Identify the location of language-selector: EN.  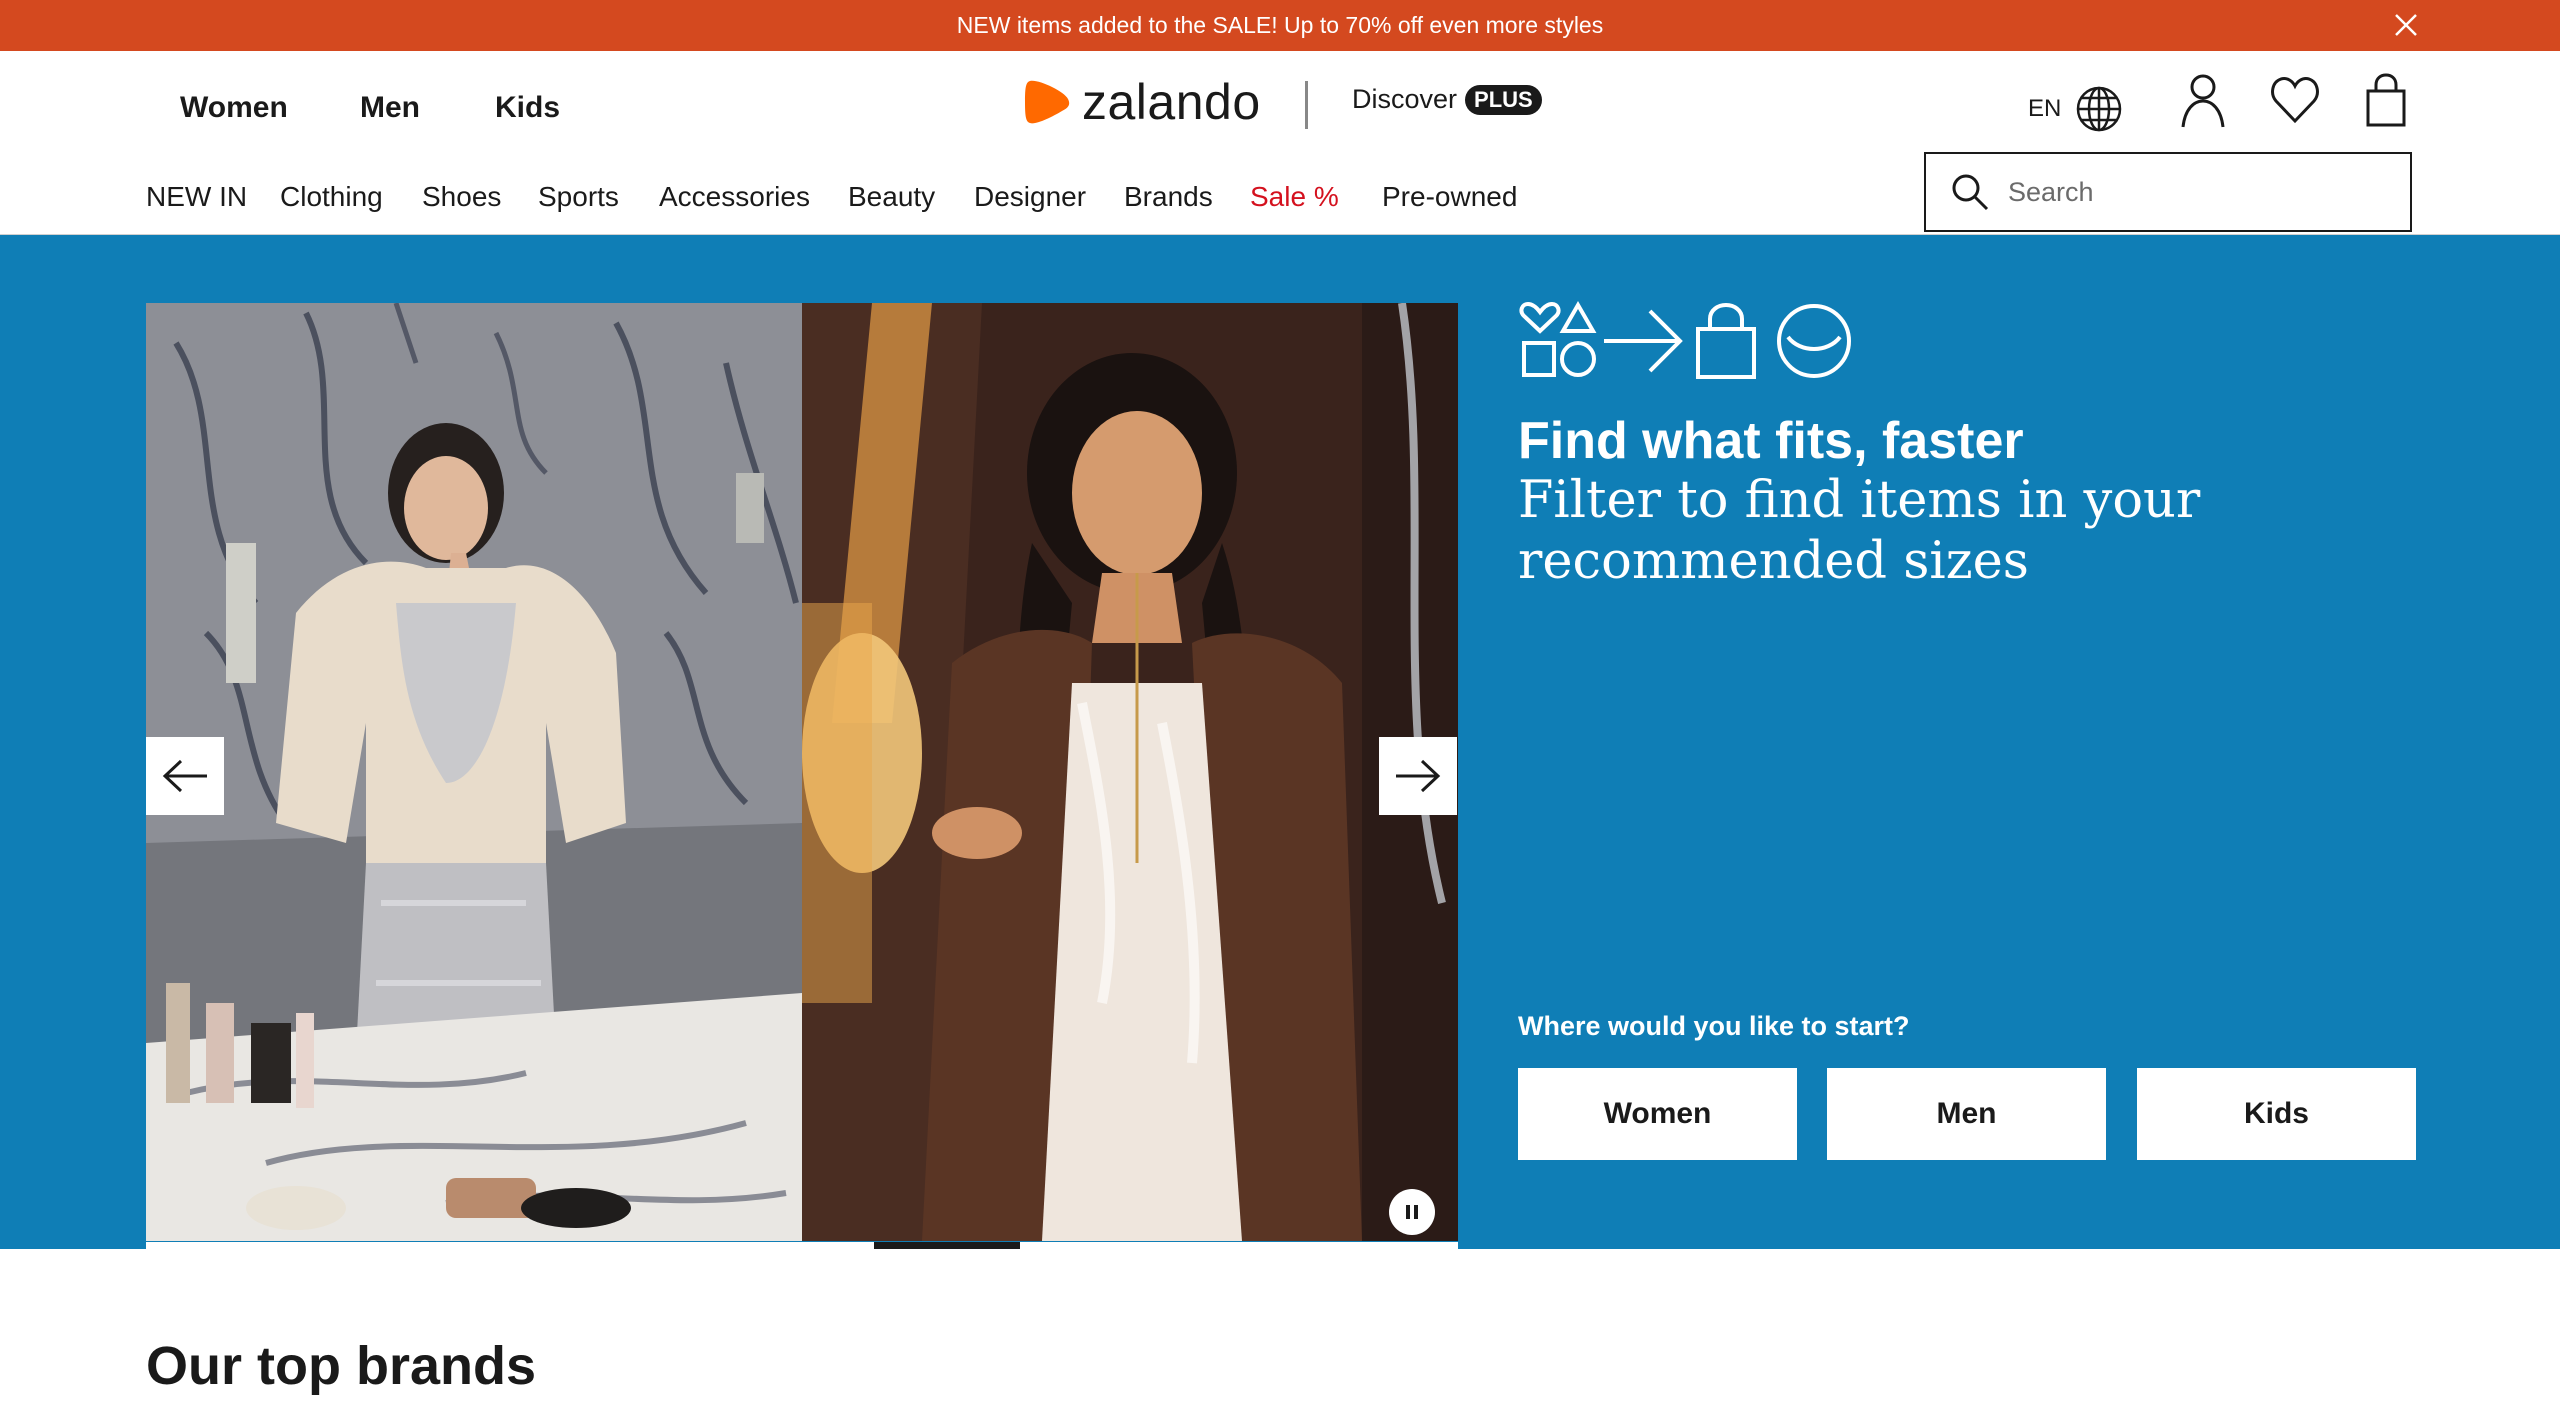
(2075, 109).